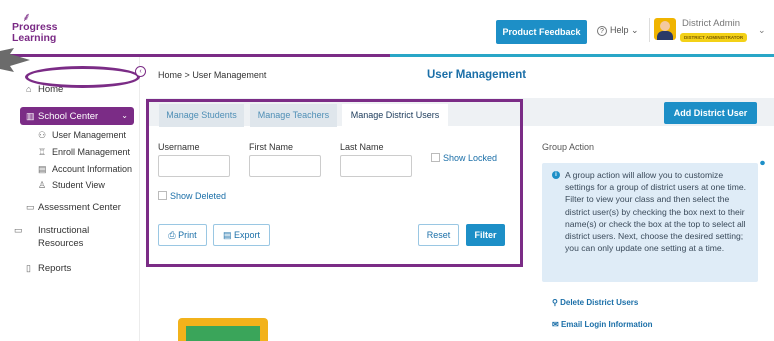 This screenshot has width=774, height=341. I want to click on sidebar-item-user-management: ⚇ User Management, so click(82, 135).